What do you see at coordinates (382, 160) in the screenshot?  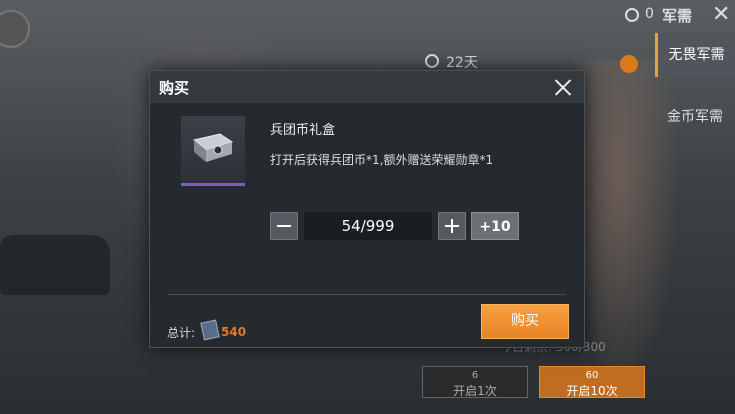 I see `item-description: 打开后获得兵团币*1,额外赠送荣耀勋章*1` at bounding box center [382, 160].